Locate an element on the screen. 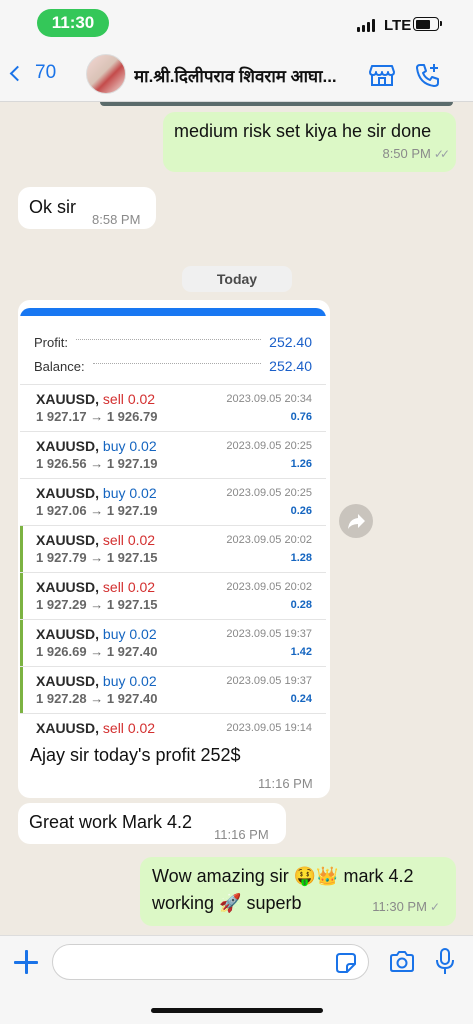  message-time: 8:50 PM is located at coordinates (406, 153).